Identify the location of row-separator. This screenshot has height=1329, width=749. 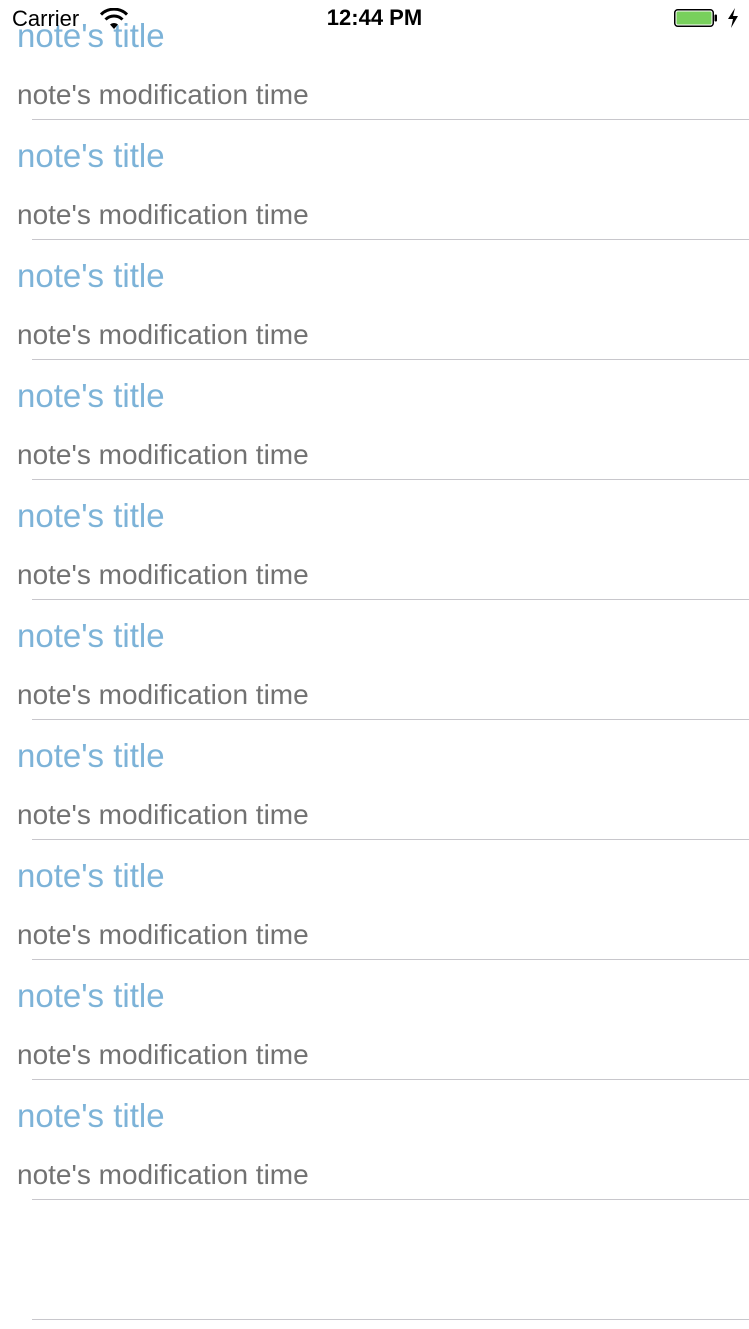
(390, 1319).